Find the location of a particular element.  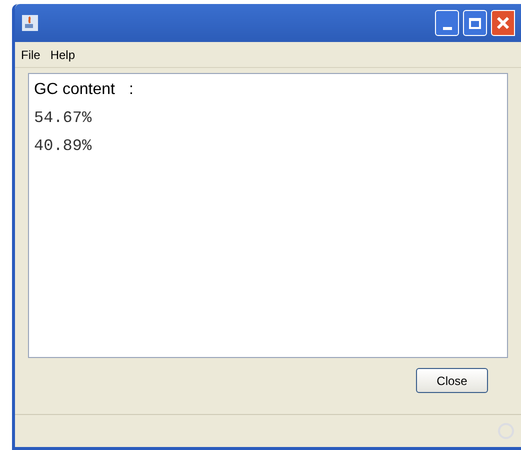

maximize-button is located at coordinates (475, 23).